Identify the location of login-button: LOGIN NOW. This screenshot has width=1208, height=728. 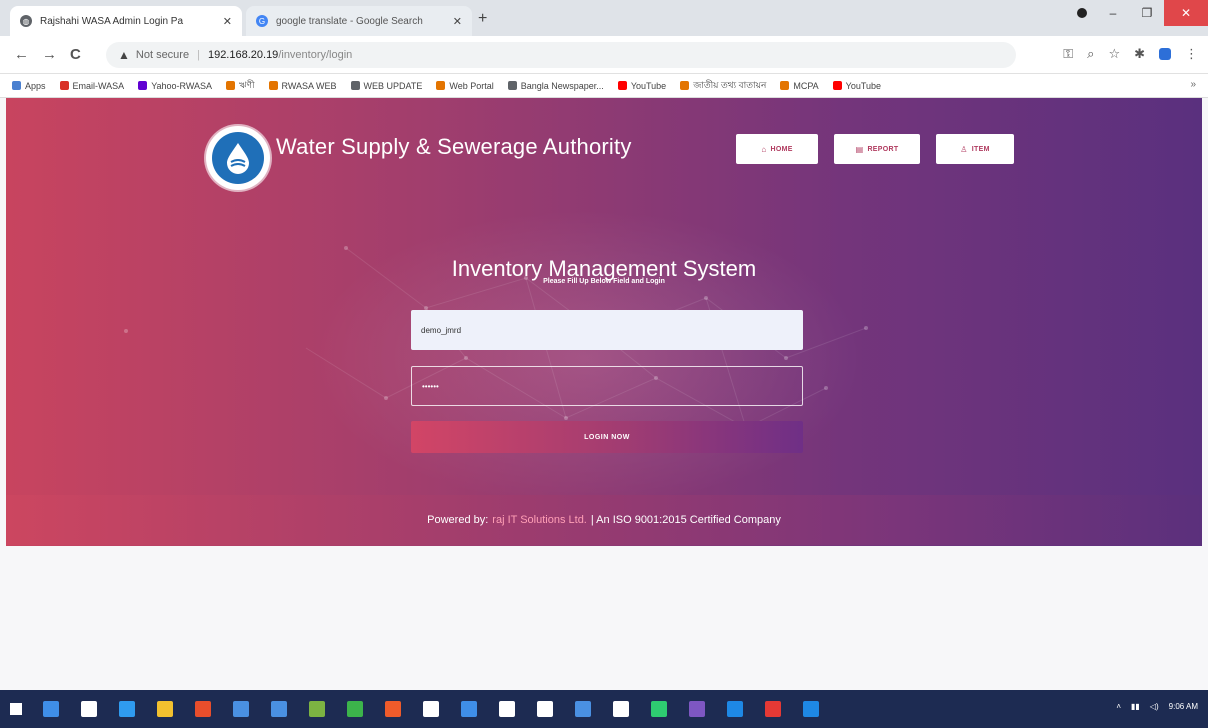
(607, 437).